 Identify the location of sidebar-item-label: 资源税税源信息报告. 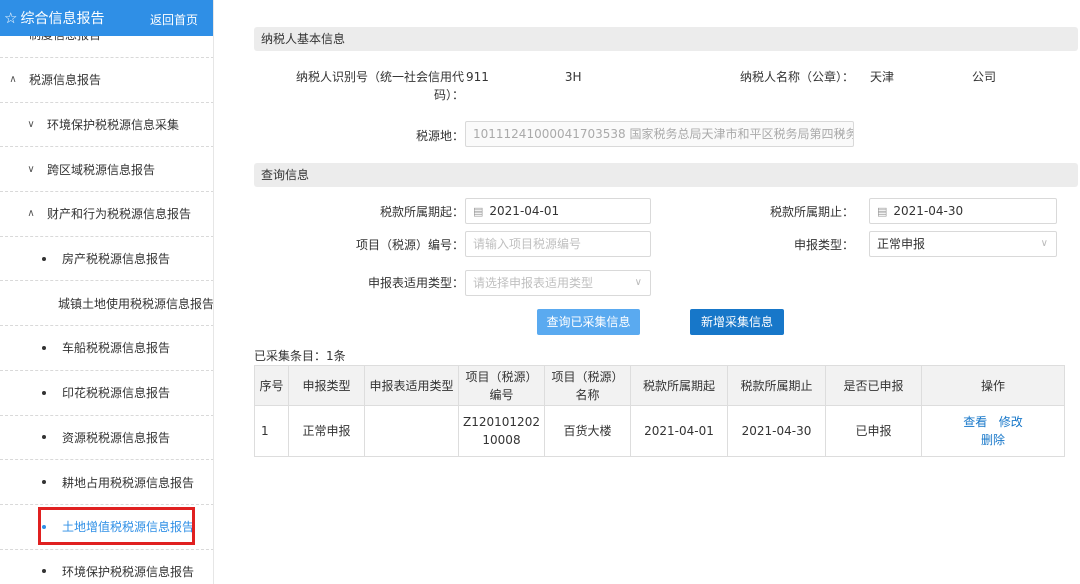
(116, 437).